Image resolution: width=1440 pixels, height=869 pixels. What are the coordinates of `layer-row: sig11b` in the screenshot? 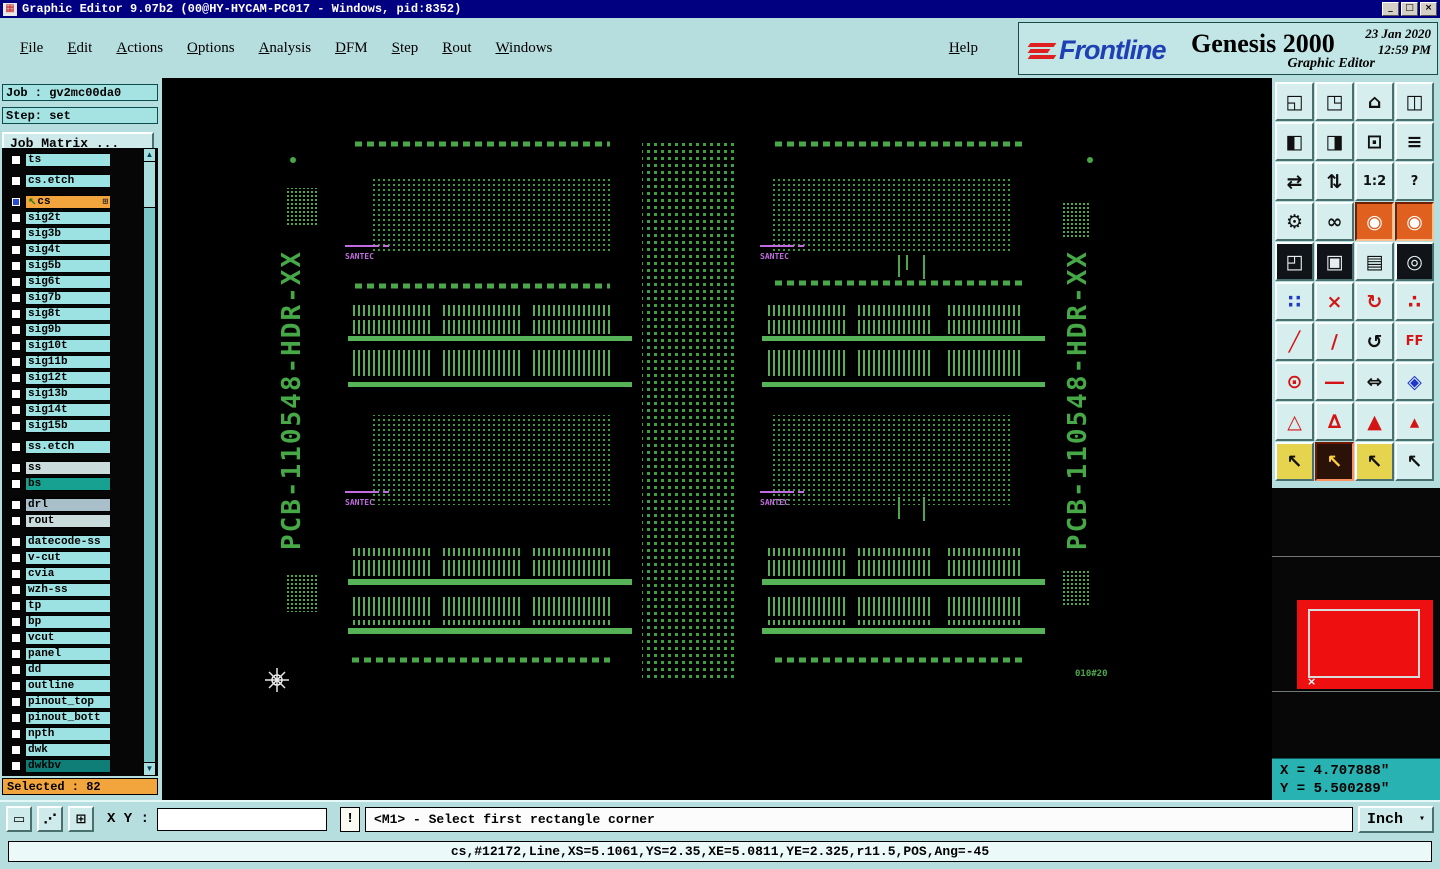 It's located at (81, 362).